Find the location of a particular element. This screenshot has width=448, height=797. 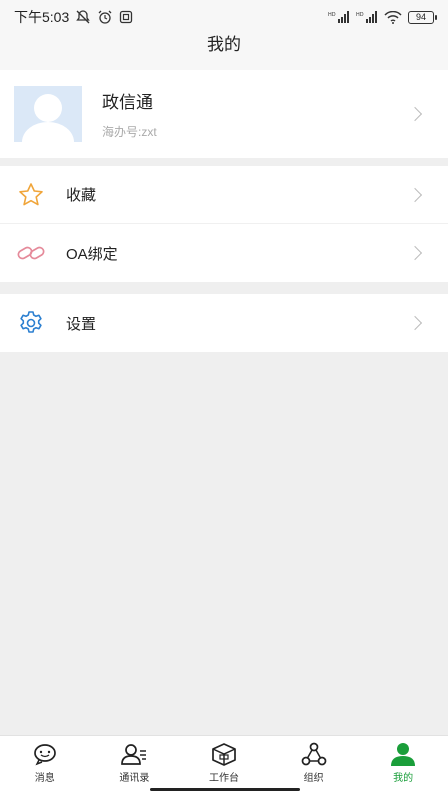

link-icon is located at coordinates (31, 253).